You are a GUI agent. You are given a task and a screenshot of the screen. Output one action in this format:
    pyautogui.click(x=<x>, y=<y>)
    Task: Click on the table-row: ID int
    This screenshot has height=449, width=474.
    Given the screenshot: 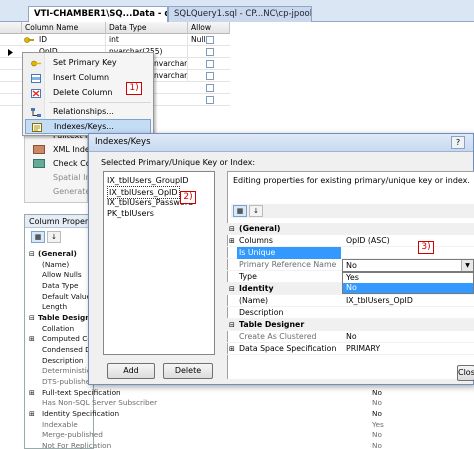 What is the action you would take?
    pyautogui.click(x=115, y=40)
    